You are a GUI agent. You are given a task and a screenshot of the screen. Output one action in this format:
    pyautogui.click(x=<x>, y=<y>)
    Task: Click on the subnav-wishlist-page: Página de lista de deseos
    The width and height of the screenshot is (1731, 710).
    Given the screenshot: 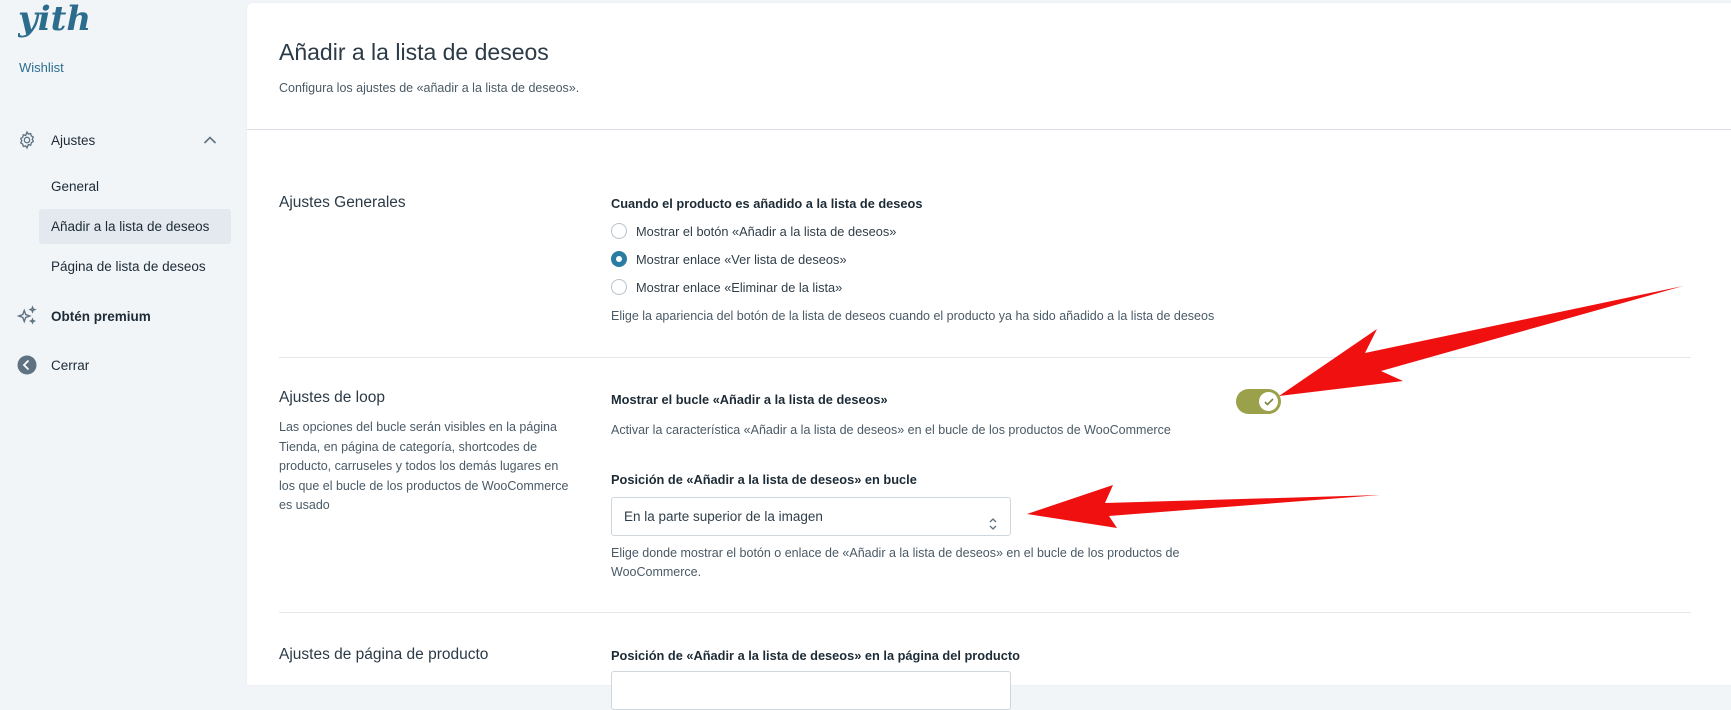 What is the action you would take?
    pyautogui.click(x=135, y=266)
    